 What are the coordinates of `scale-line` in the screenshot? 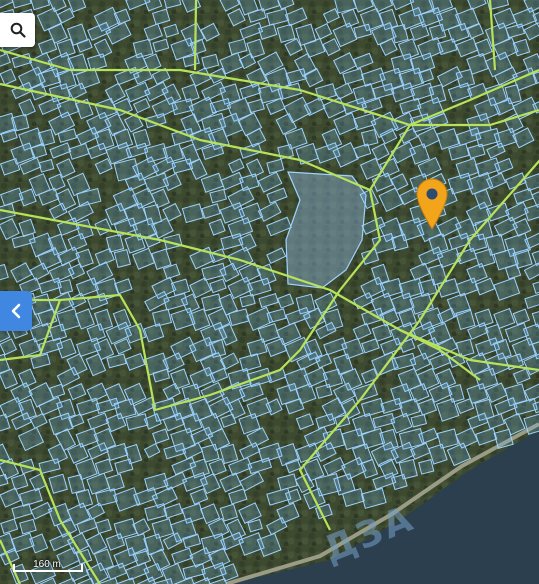 It's located at (48, 568).